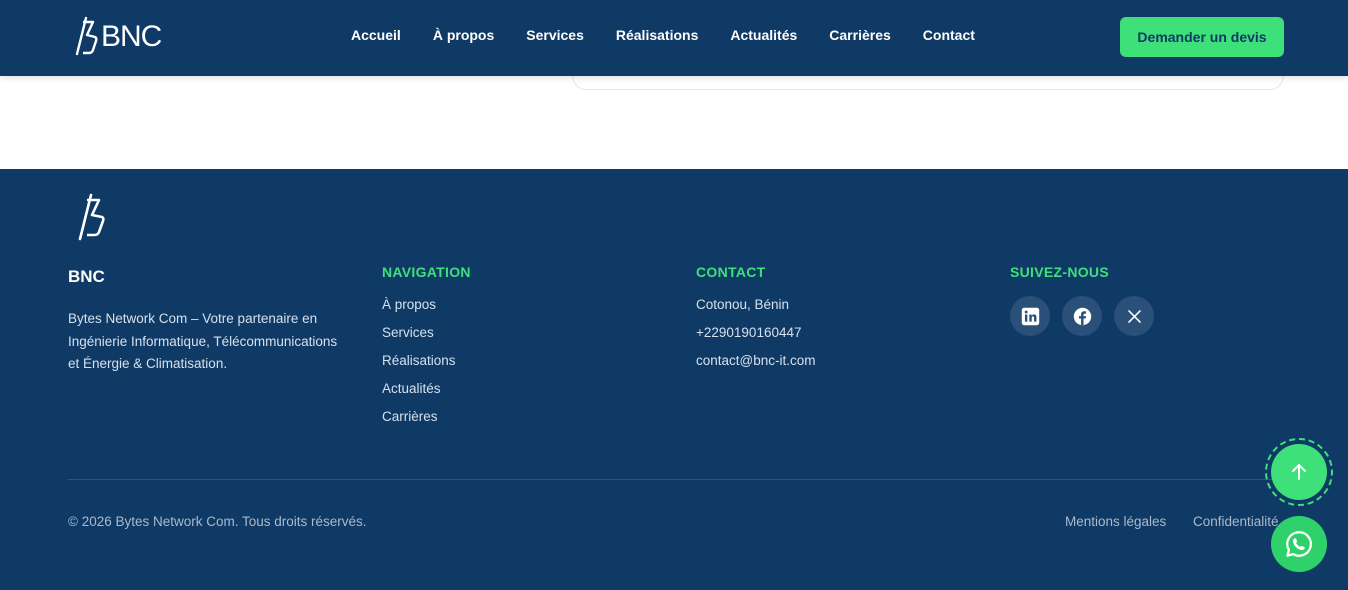 This screenshot has width=1348, height=590. I want to click on footer-logo-icon, so click(91, 217).